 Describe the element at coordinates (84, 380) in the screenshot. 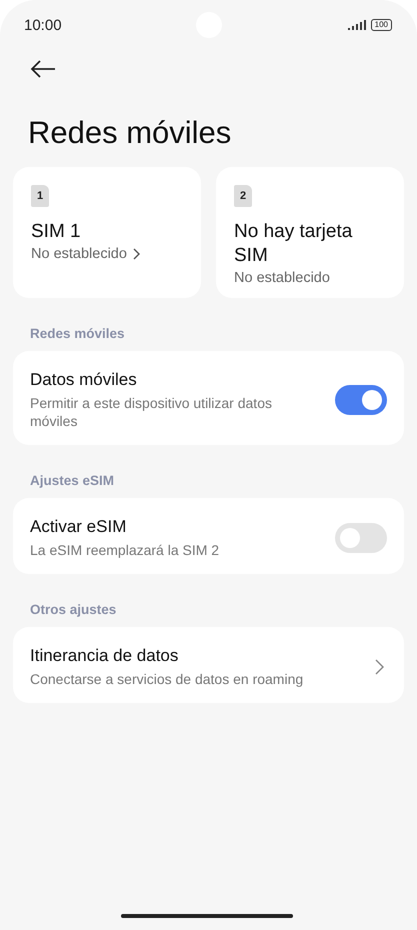

I see `setting-title: Datos móviles` at that location.